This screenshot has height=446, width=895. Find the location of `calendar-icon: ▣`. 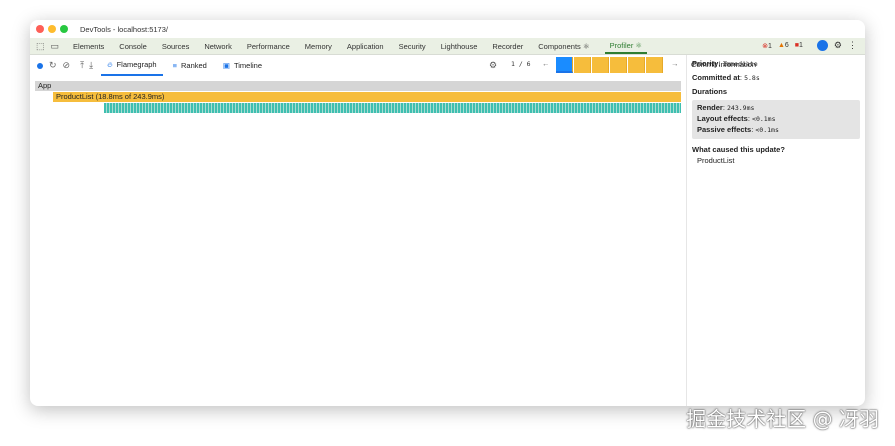

calendar-icon: ▣ is located at coordinates (226, 65).